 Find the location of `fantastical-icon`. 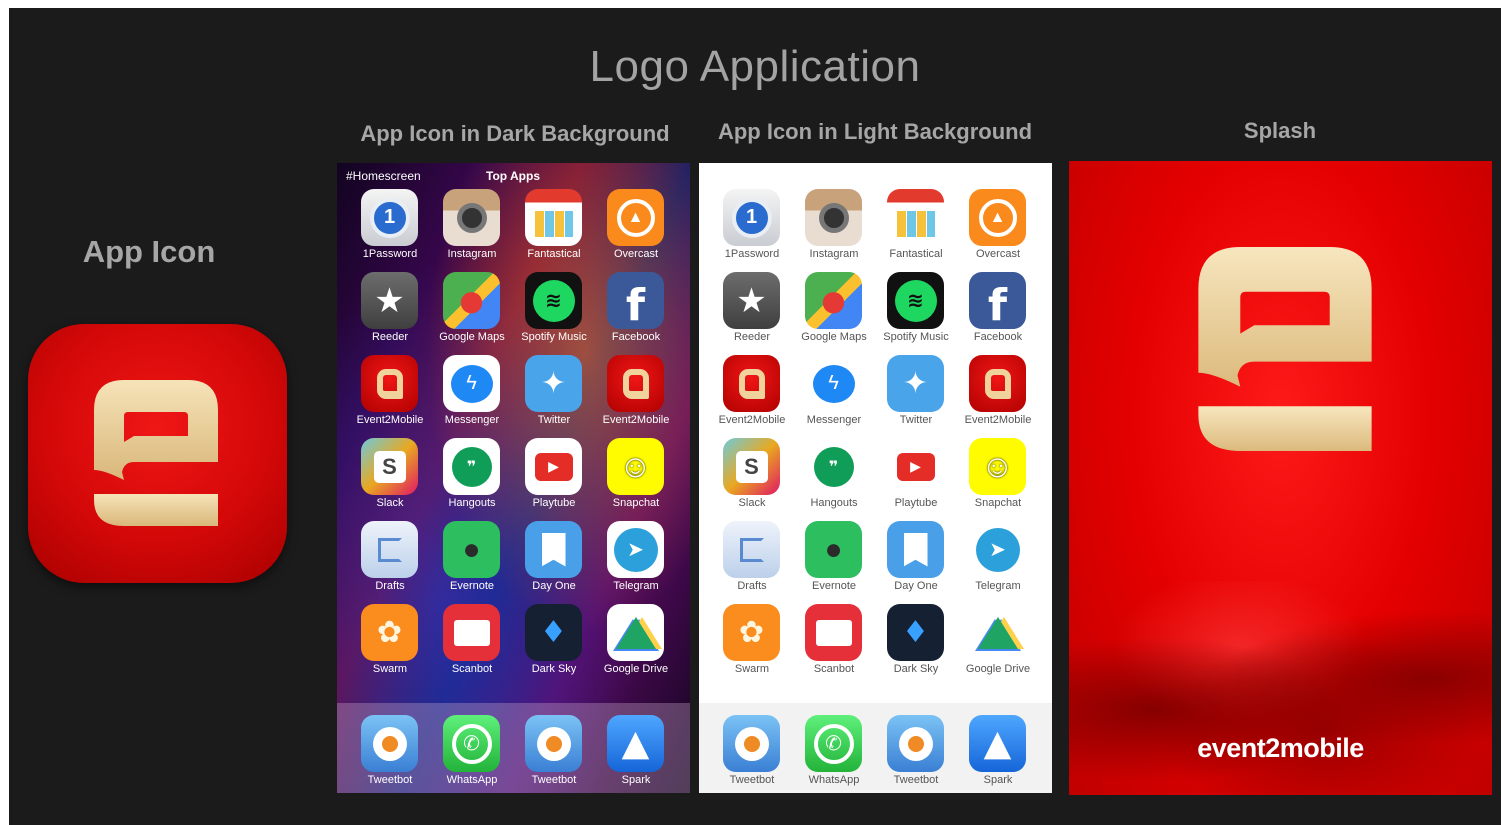

fantastical-icon is located at coordinates (915, 217).